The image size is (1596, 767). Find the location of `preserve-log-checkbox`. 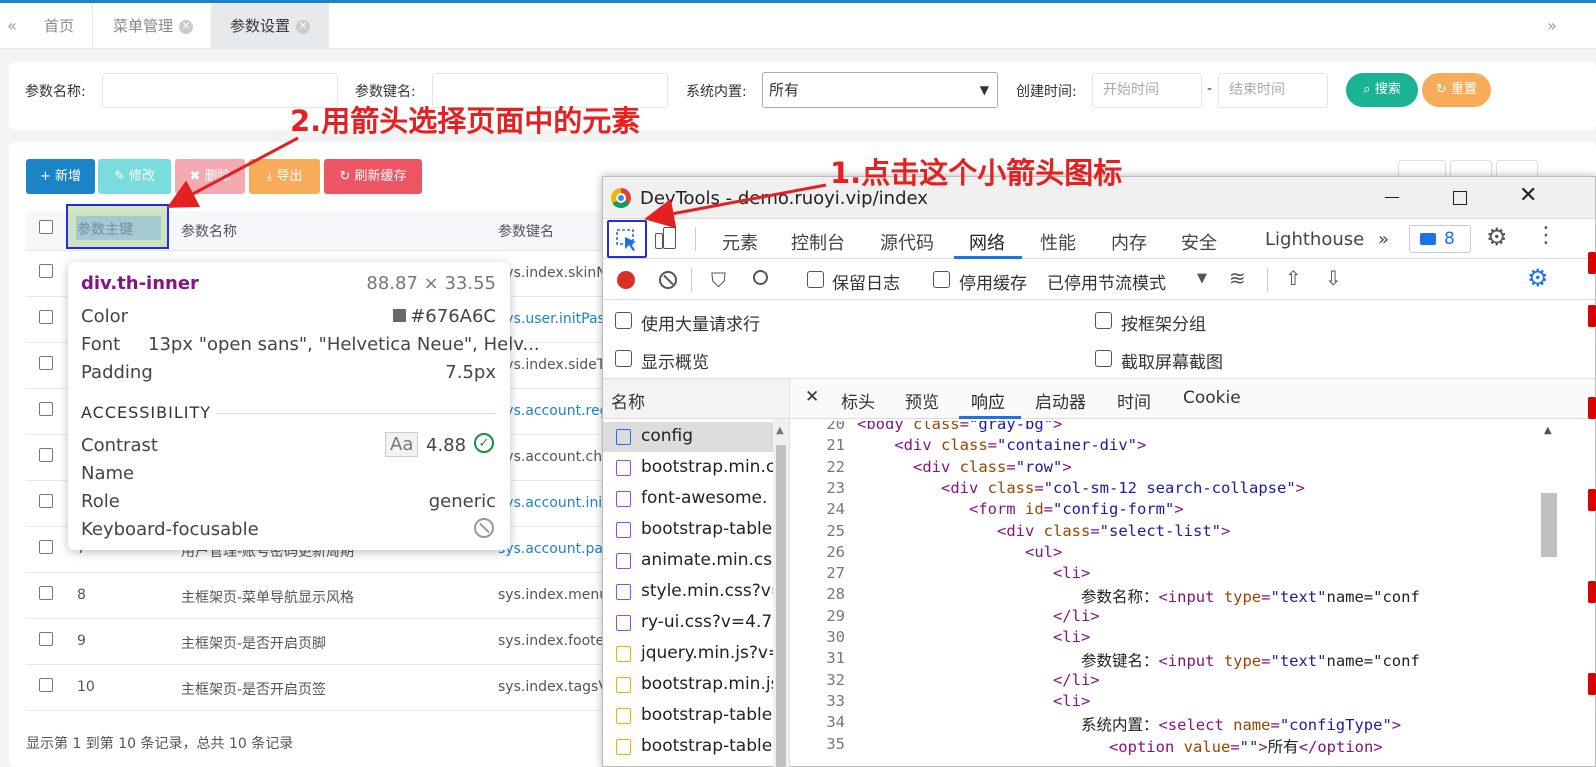

preserve-log-checkbox is located at coordinates (815, 279).